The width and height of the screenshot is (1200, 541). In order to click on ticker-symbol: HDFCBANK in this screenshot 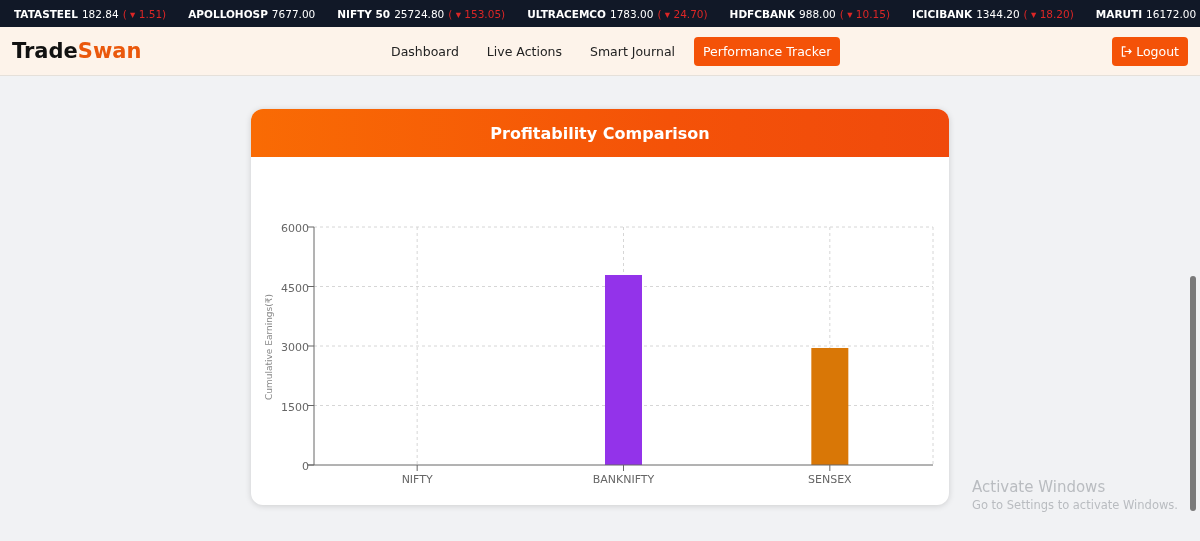, I will do `click(762, 13)`.